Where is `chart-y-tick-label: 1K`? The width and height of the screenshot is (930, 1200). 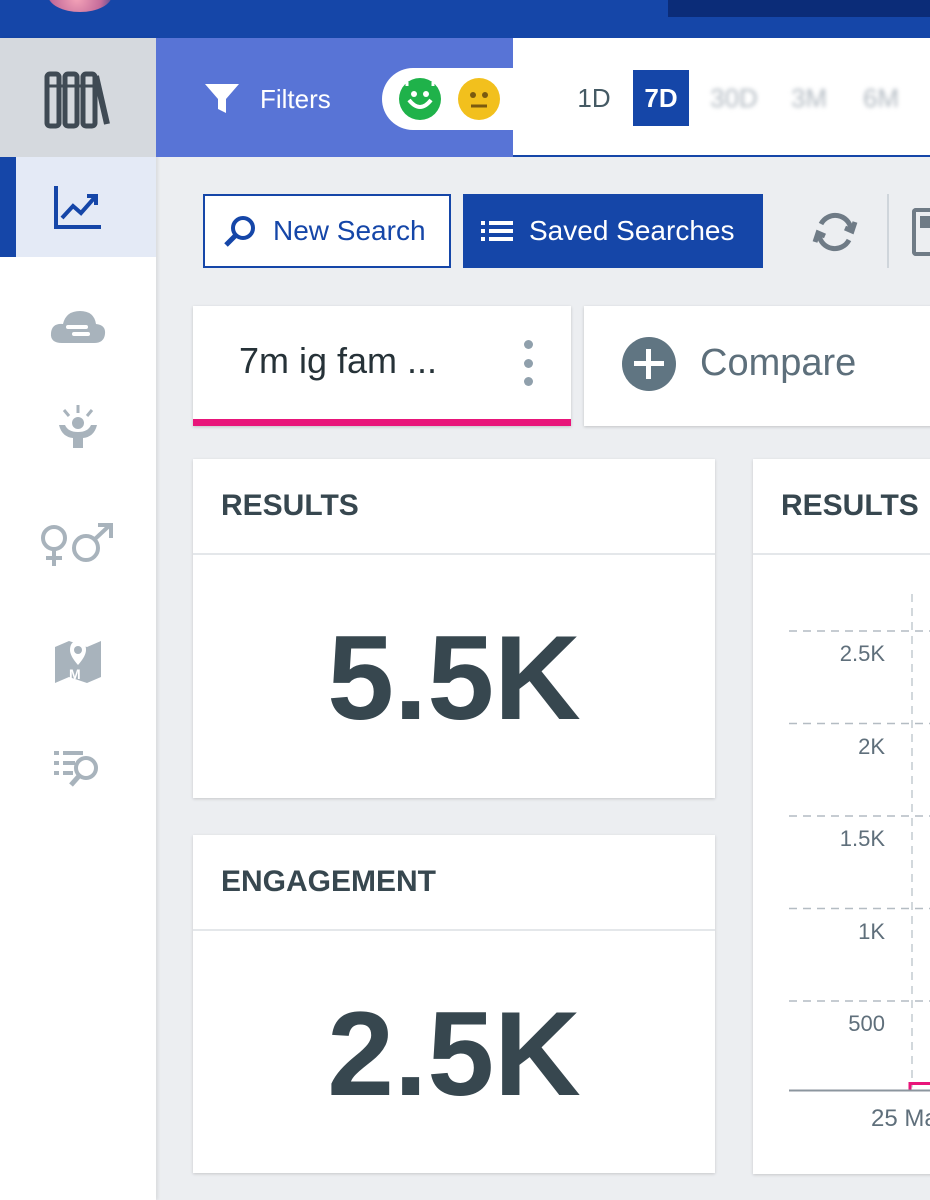 chart-y-tick-label: 1K is located at coordinates (871, 931).